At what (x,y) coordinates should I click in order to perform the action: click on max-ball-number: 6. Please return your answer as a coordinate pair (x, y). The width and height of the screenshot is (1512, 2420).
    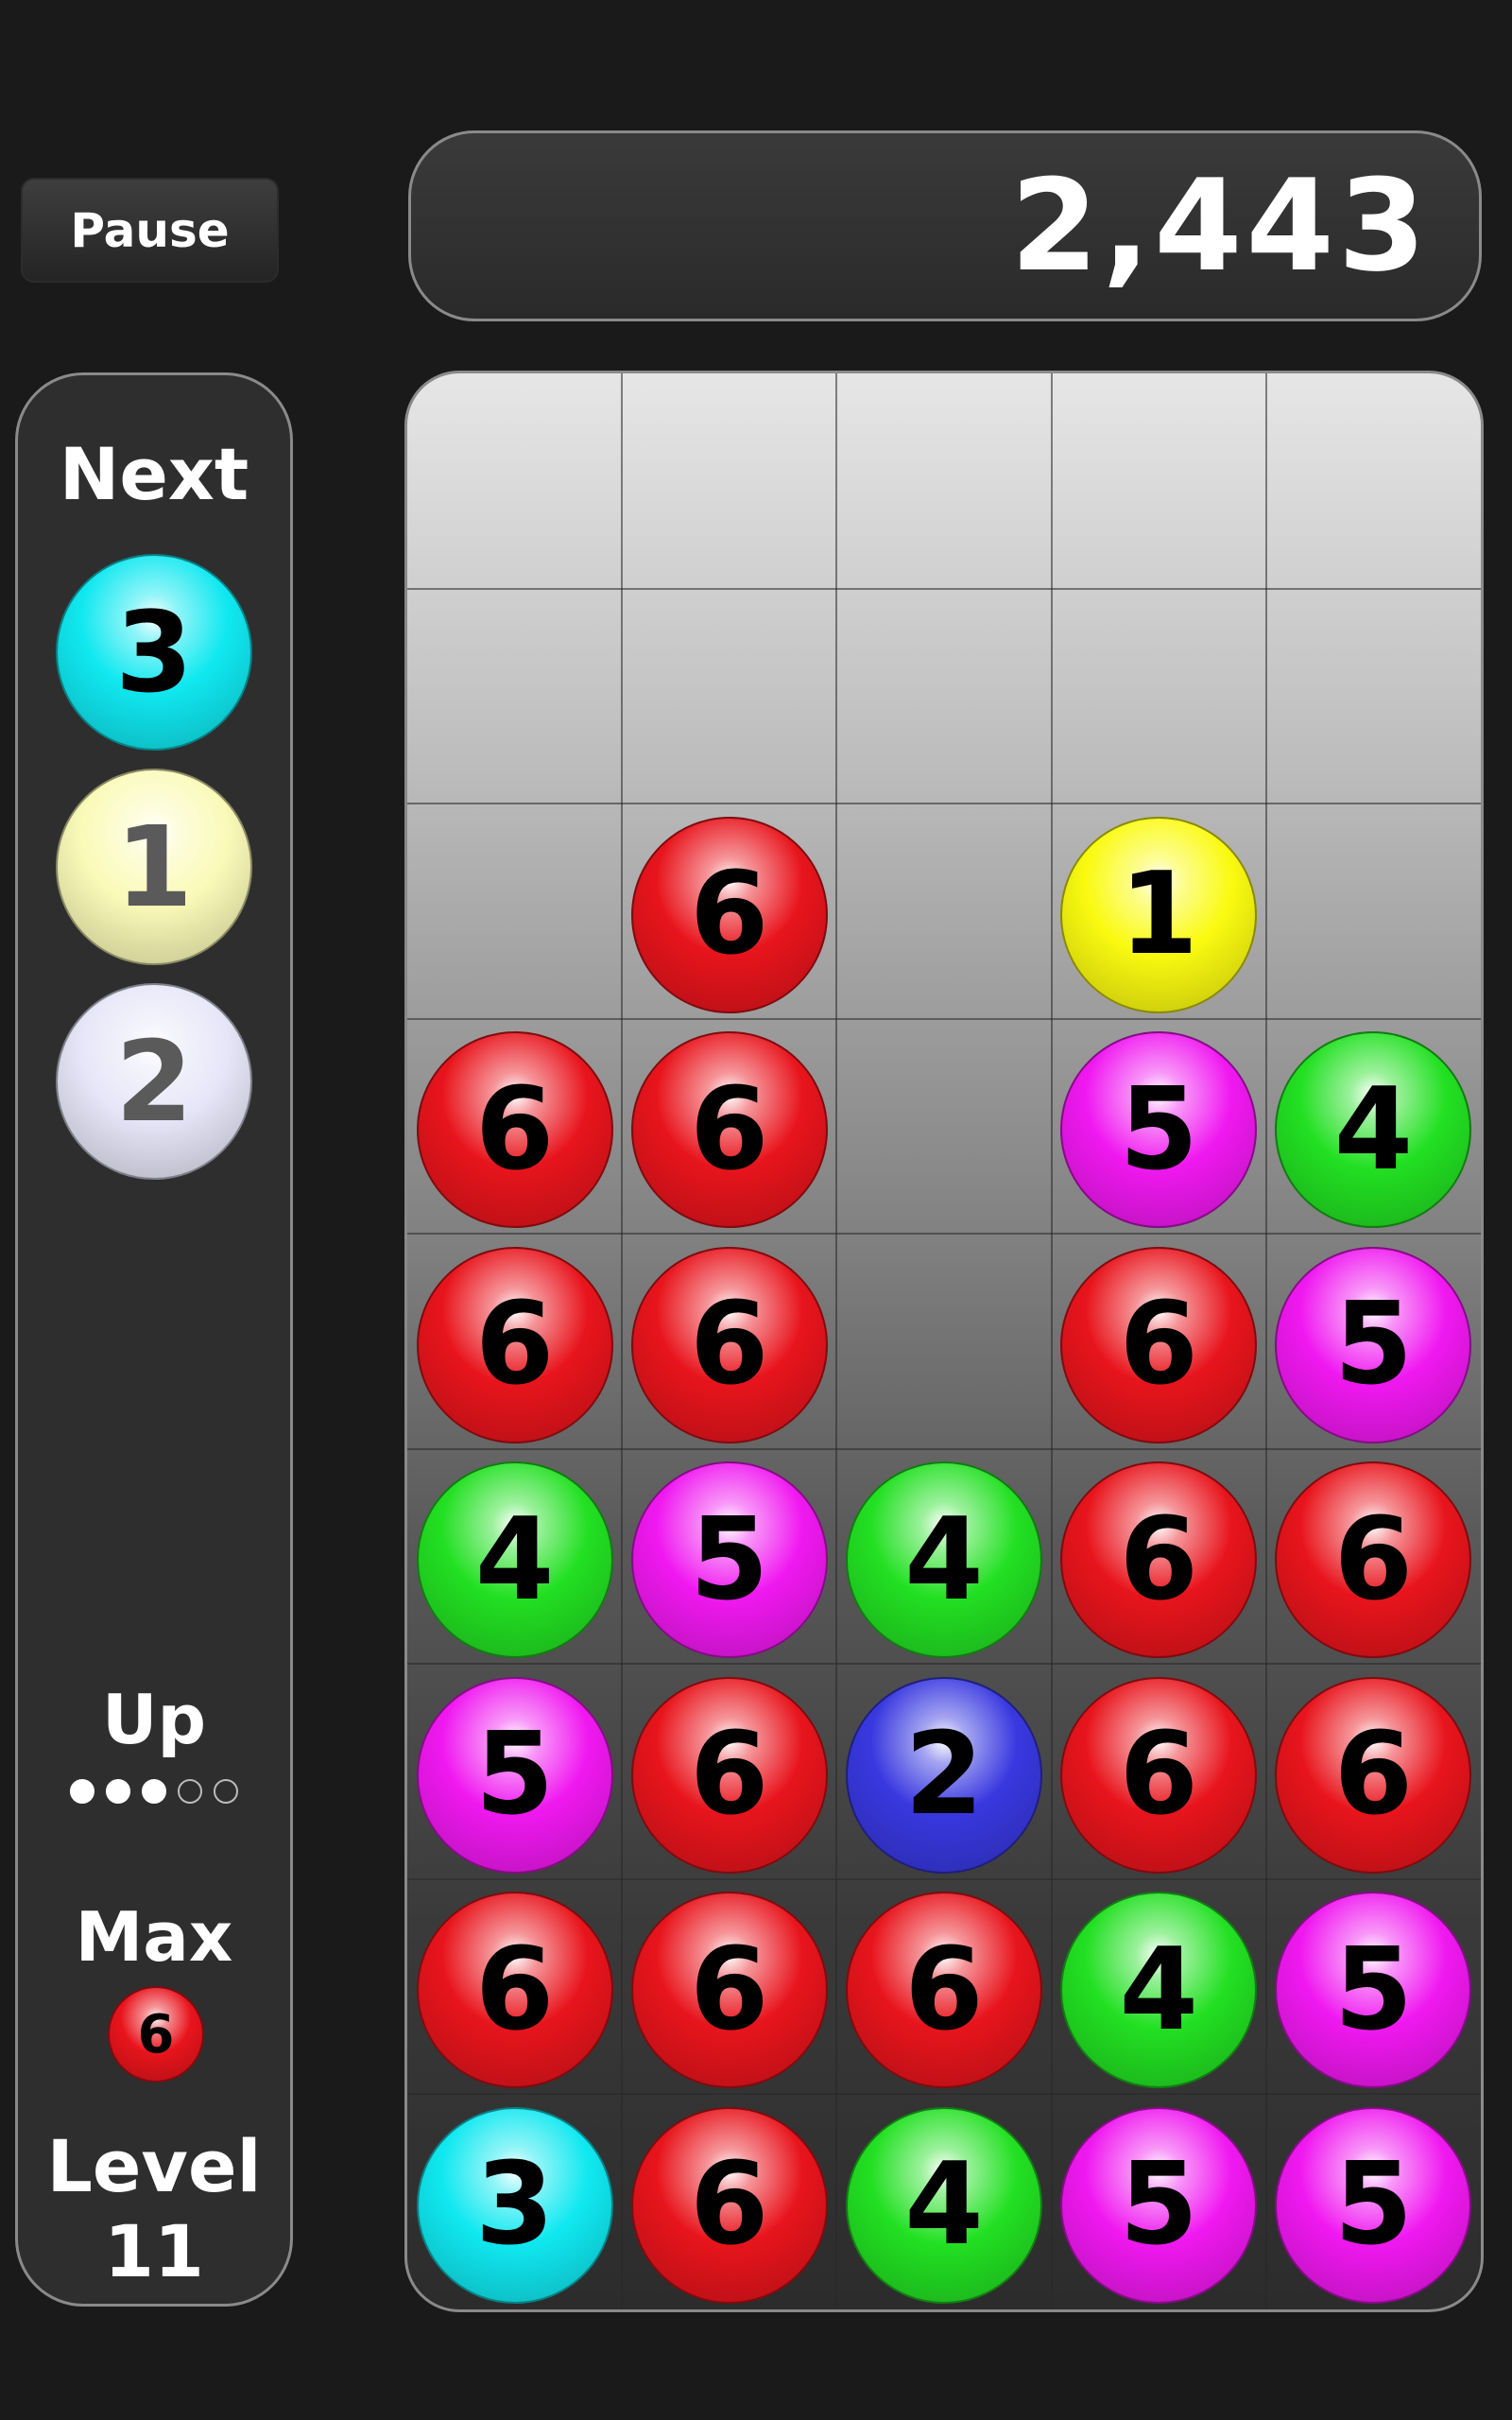
    Looking at the image, I should click on (156, 2035).